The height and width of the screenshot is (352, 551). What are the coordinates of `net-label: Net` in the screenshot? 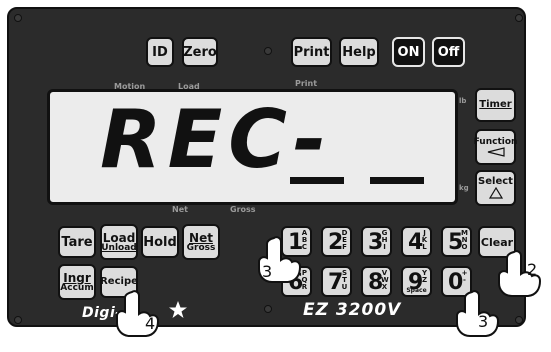 It's located at (201, 237).